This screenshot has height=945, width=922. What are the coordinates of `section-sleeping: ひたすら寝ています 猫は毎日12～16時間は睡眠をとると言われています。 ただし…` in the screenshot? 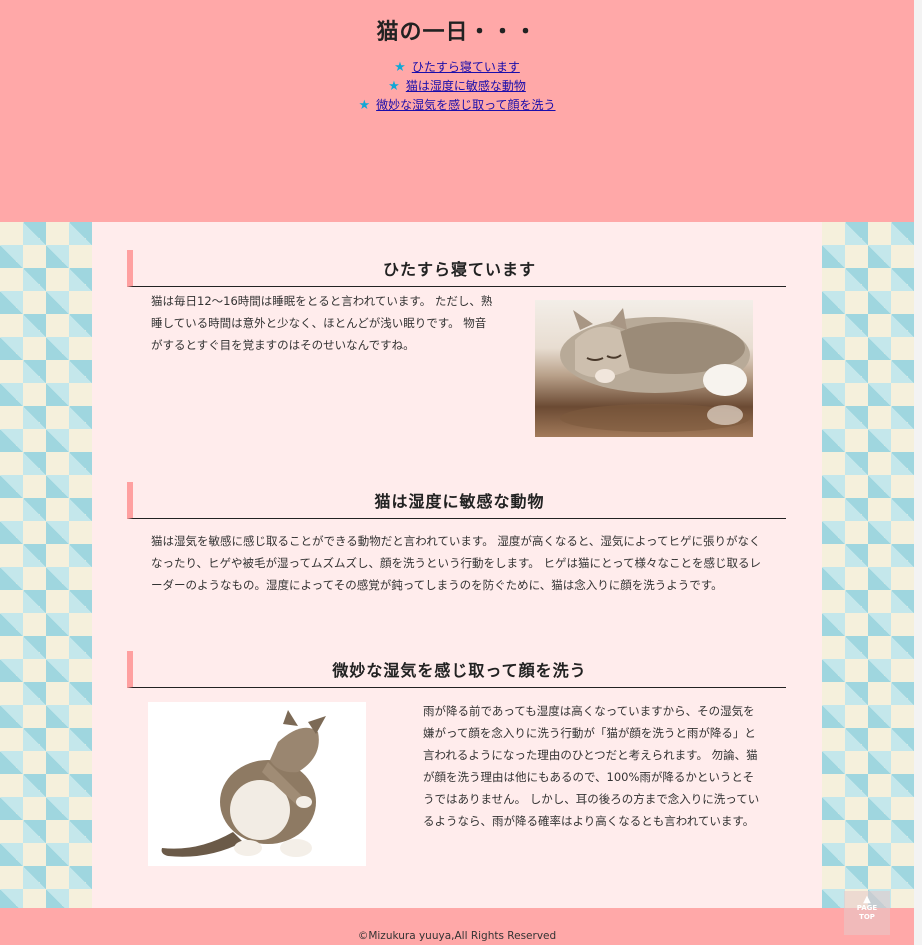 It's located at (456, 343).